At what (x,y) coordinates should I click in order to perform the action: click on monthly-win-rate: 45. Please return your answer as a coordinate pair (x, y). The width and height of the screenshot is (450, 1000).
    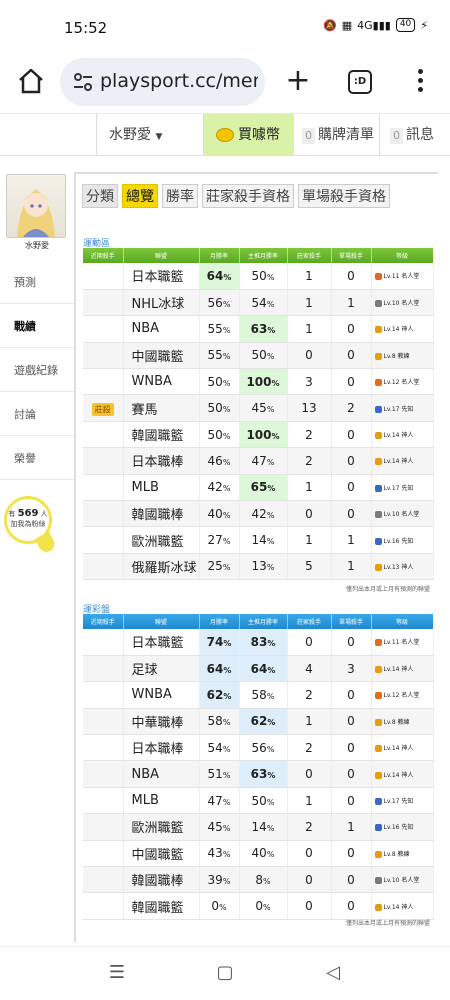
    Looking at the image, I should click on (215, 826).